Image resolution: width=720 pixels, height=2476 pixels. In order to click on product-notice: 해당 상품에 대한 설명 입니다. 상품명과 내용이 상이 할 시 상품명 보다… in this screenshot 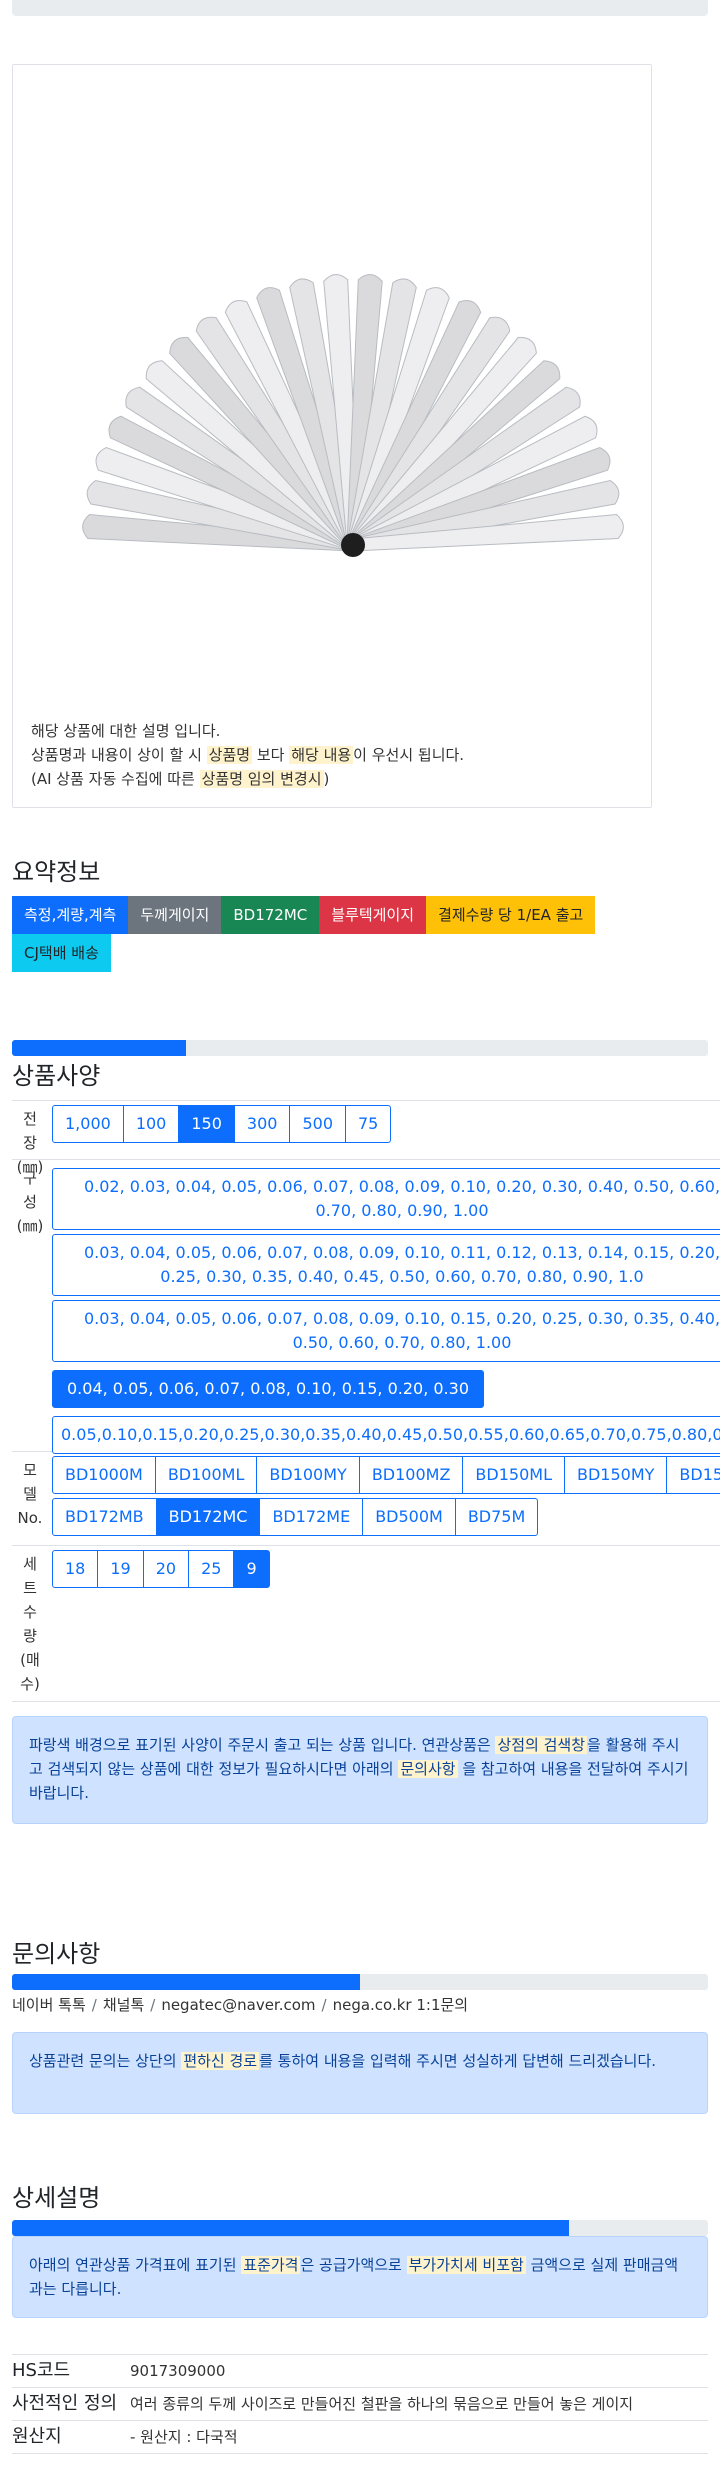, I will do `click(247, 755)`.